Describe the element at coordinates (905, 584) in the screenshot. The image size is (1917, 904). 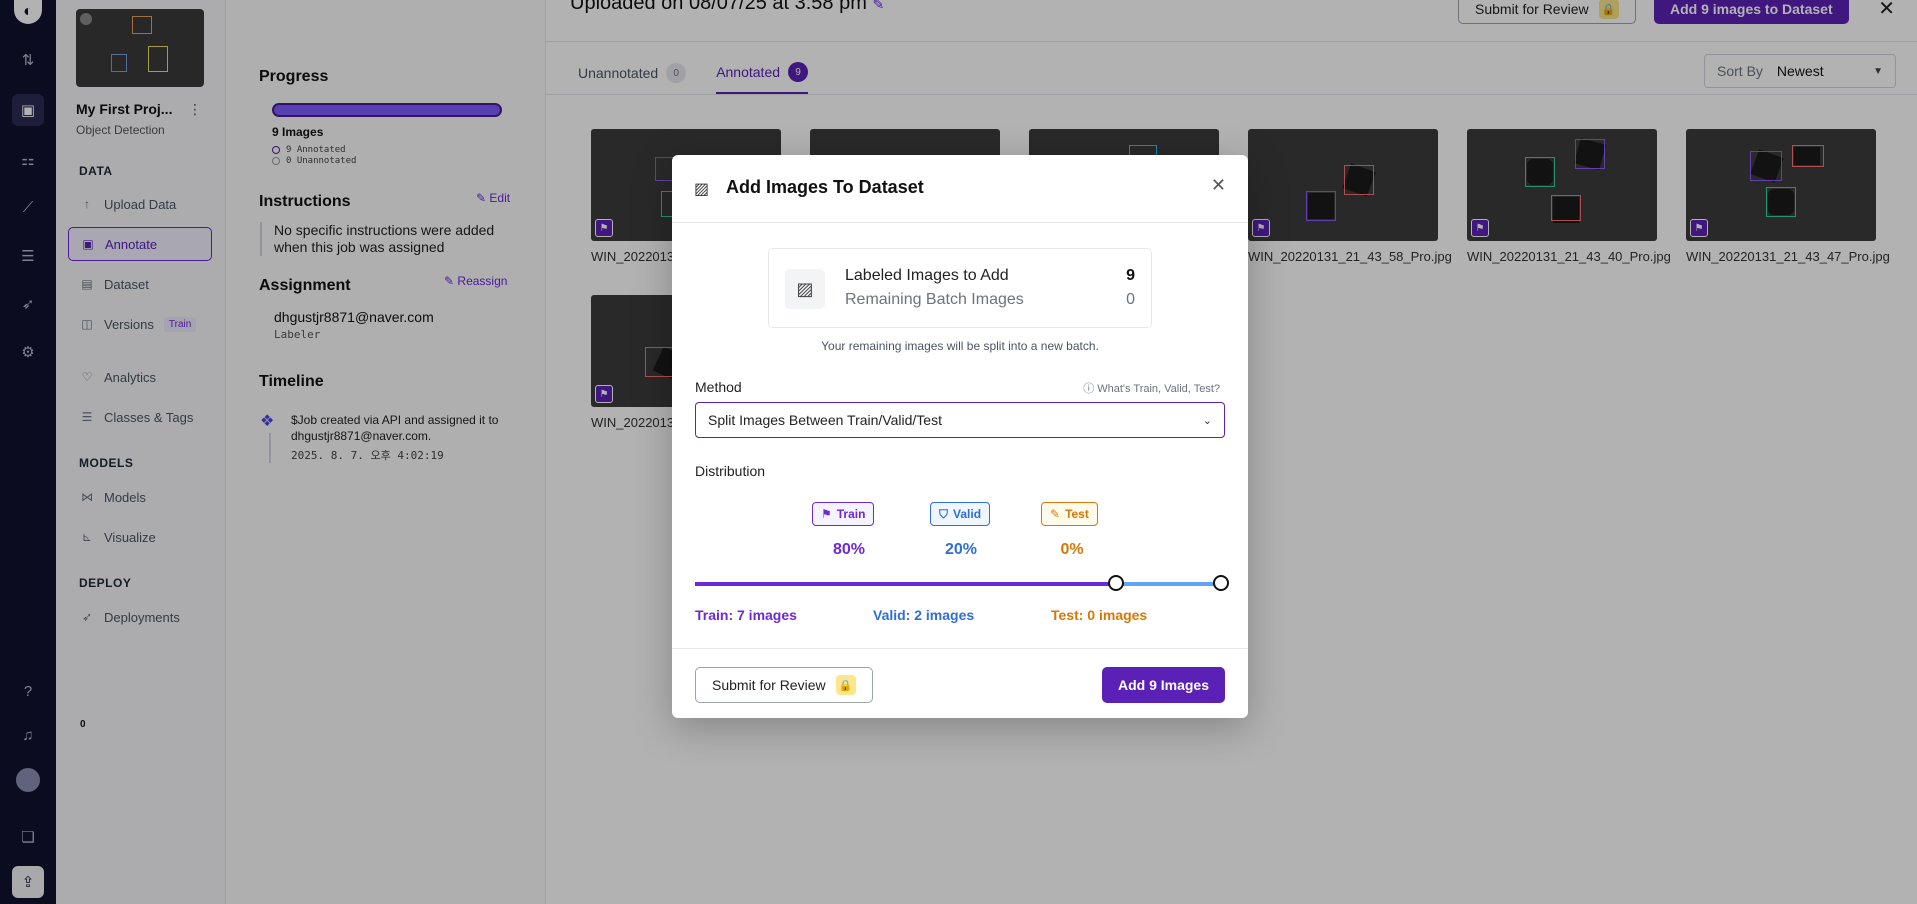
I see `train-segment` at that location.